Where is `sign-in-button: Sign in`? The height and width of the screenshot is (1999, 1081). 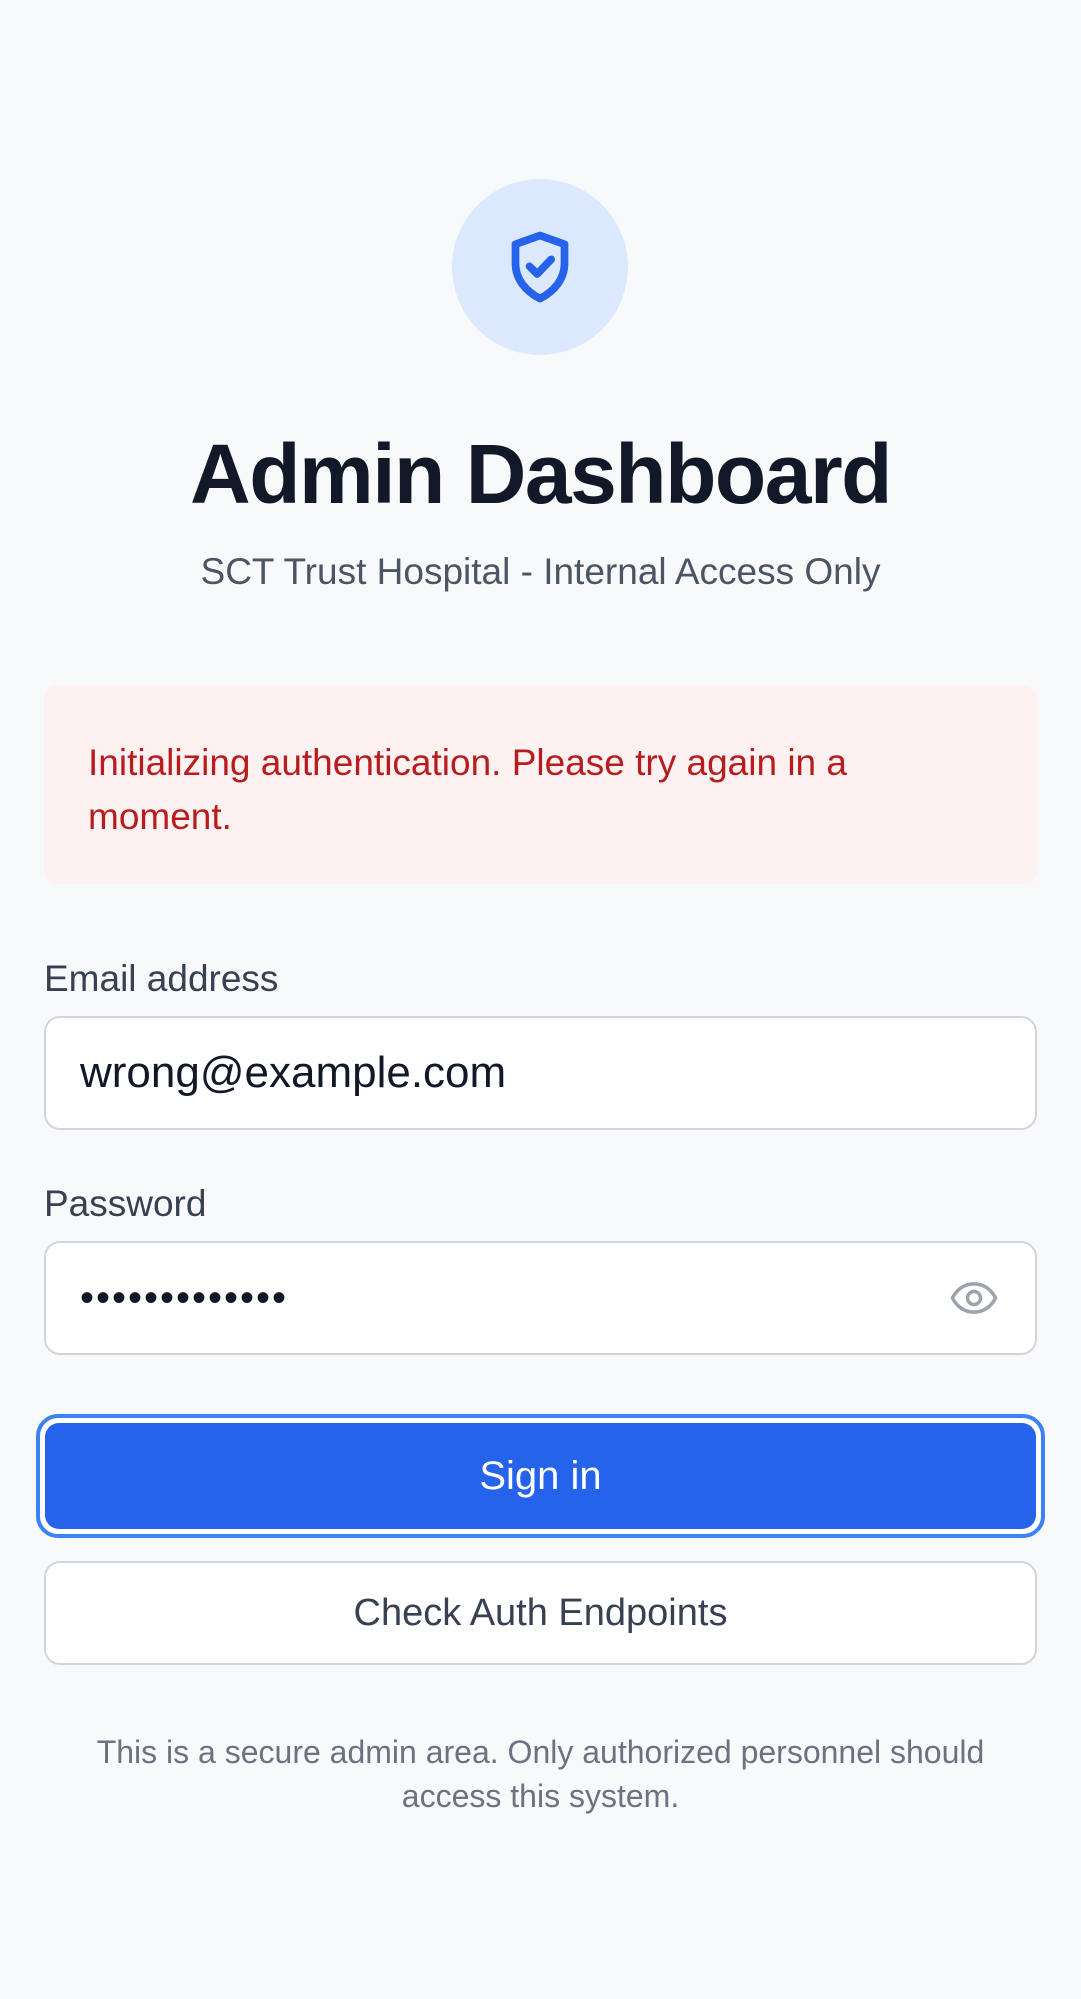
sign-in-button: Sign in is located at coordinates (540, 1476).